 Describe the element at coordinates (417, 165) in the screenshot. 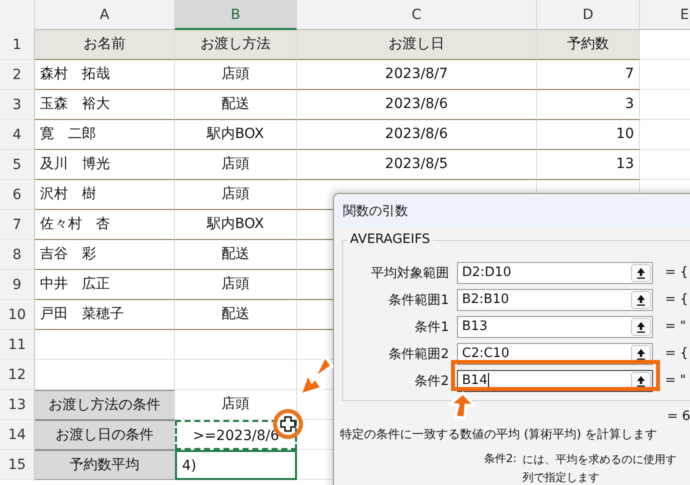

I see `table-cell: 2023/8/5` at that location.